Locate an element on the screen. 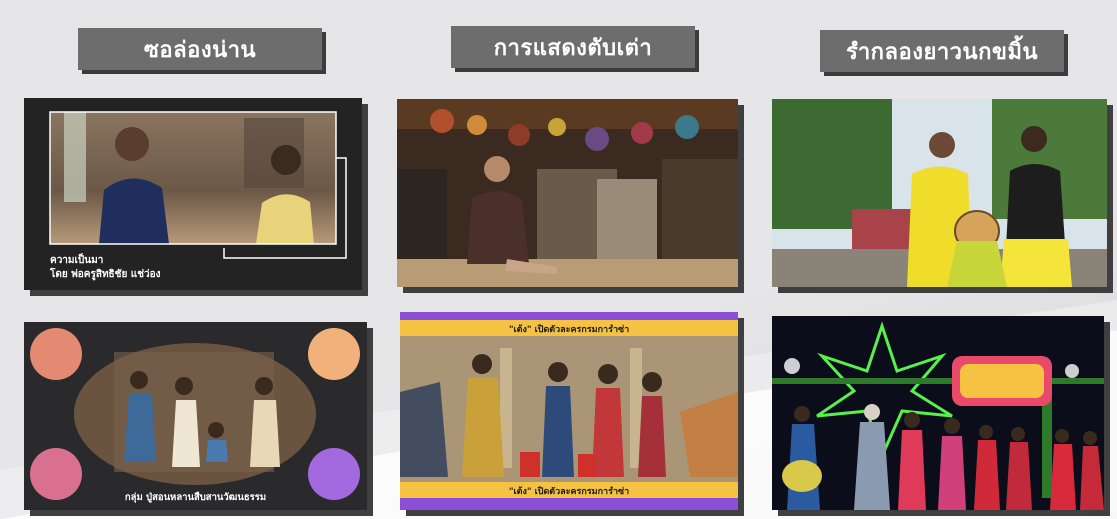  card-workshop is located at coordinates (567, 193).